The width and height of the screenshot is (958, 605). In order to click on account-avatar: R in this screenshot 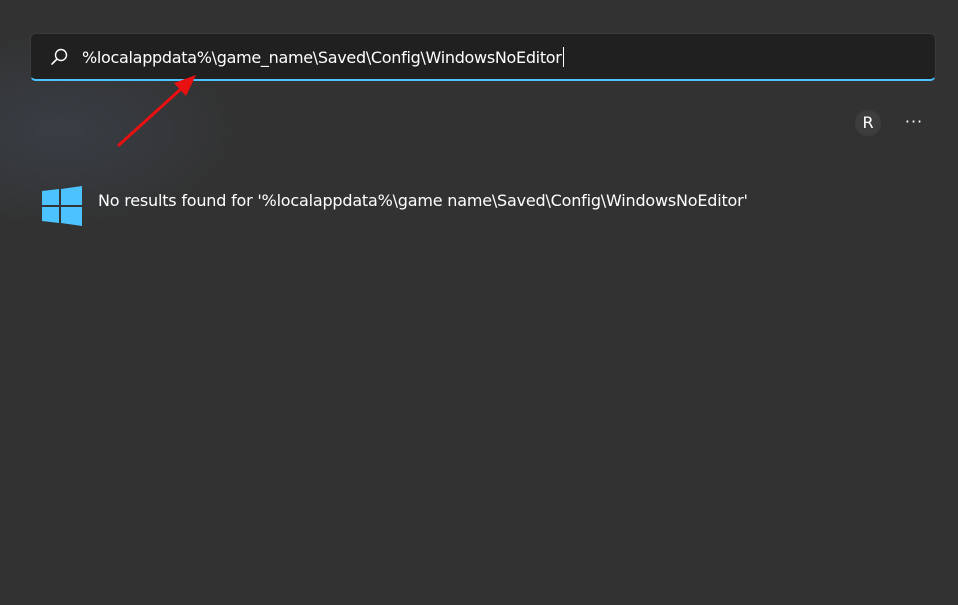, I will do `click(868, 123)`.